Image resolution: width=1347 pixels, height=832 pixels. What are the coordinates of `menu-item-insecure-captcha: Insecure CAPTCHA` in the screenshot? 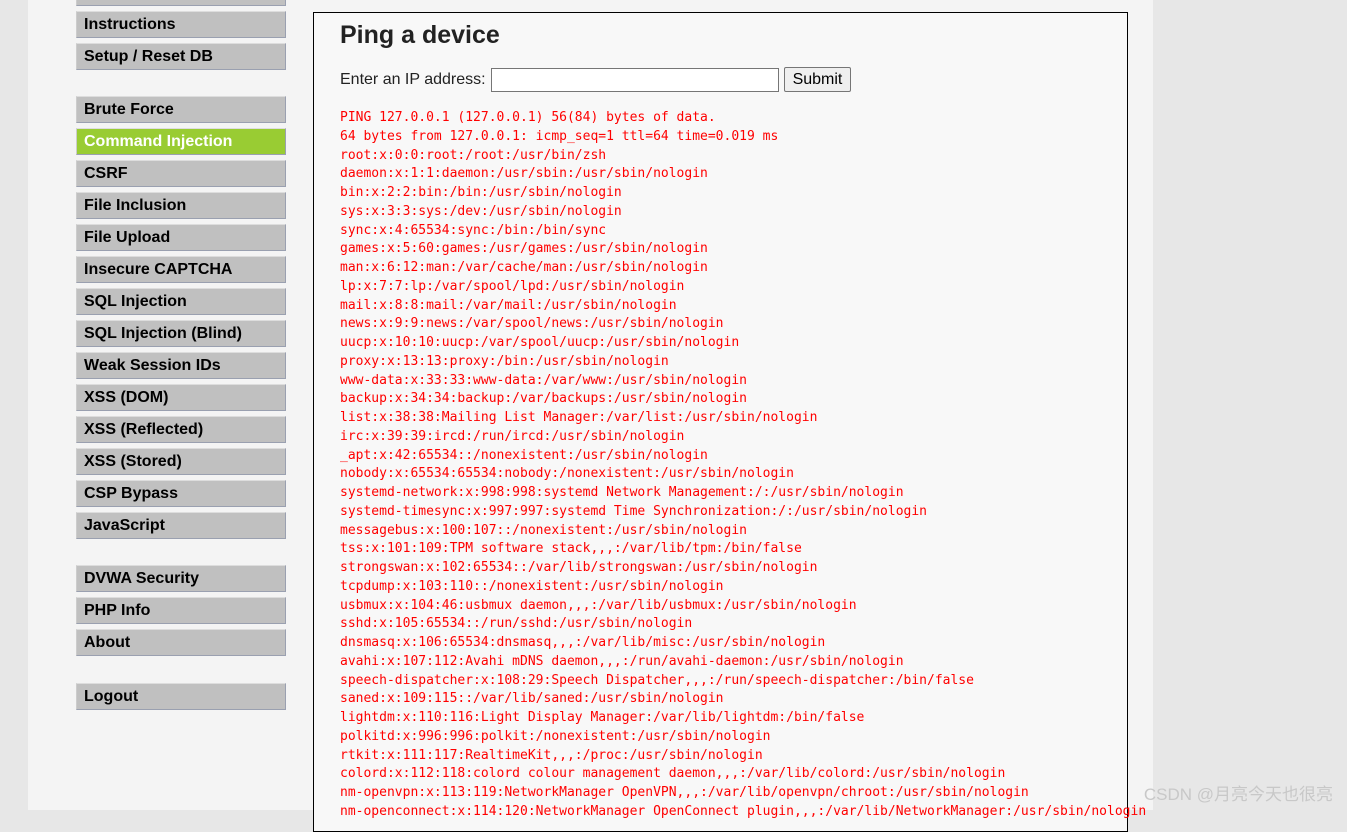 It's located at (181, 269).